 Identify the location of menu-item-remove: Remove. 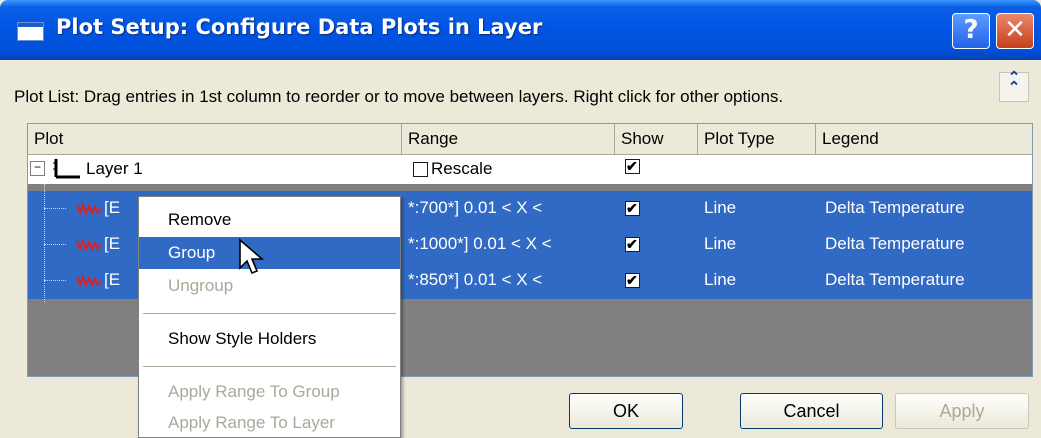
(269, 220).